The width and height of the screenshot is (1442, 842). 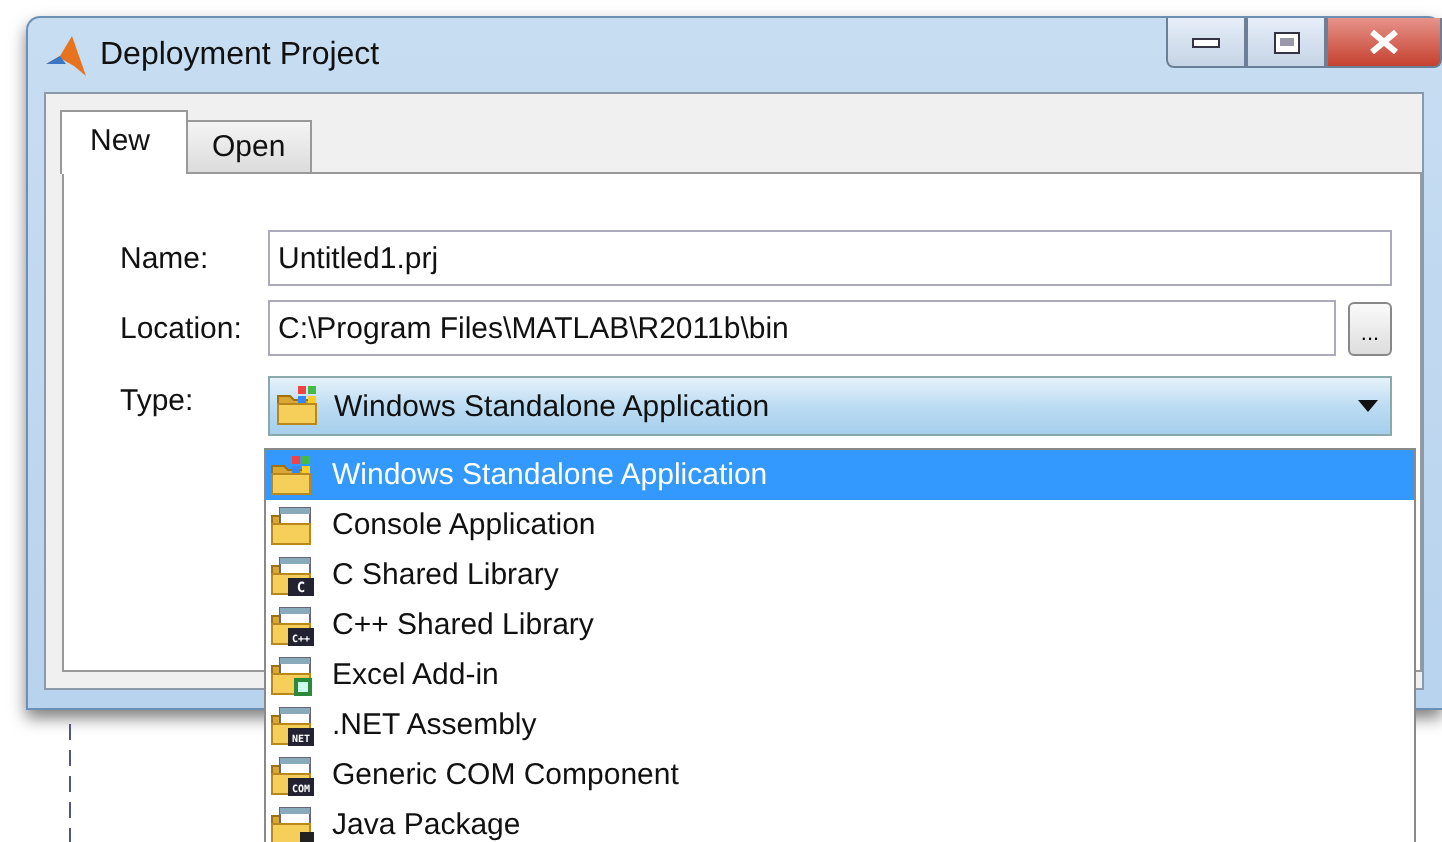 I want to click on type-dropdown: Windows Standalone Application, so click(x=830, y=406).